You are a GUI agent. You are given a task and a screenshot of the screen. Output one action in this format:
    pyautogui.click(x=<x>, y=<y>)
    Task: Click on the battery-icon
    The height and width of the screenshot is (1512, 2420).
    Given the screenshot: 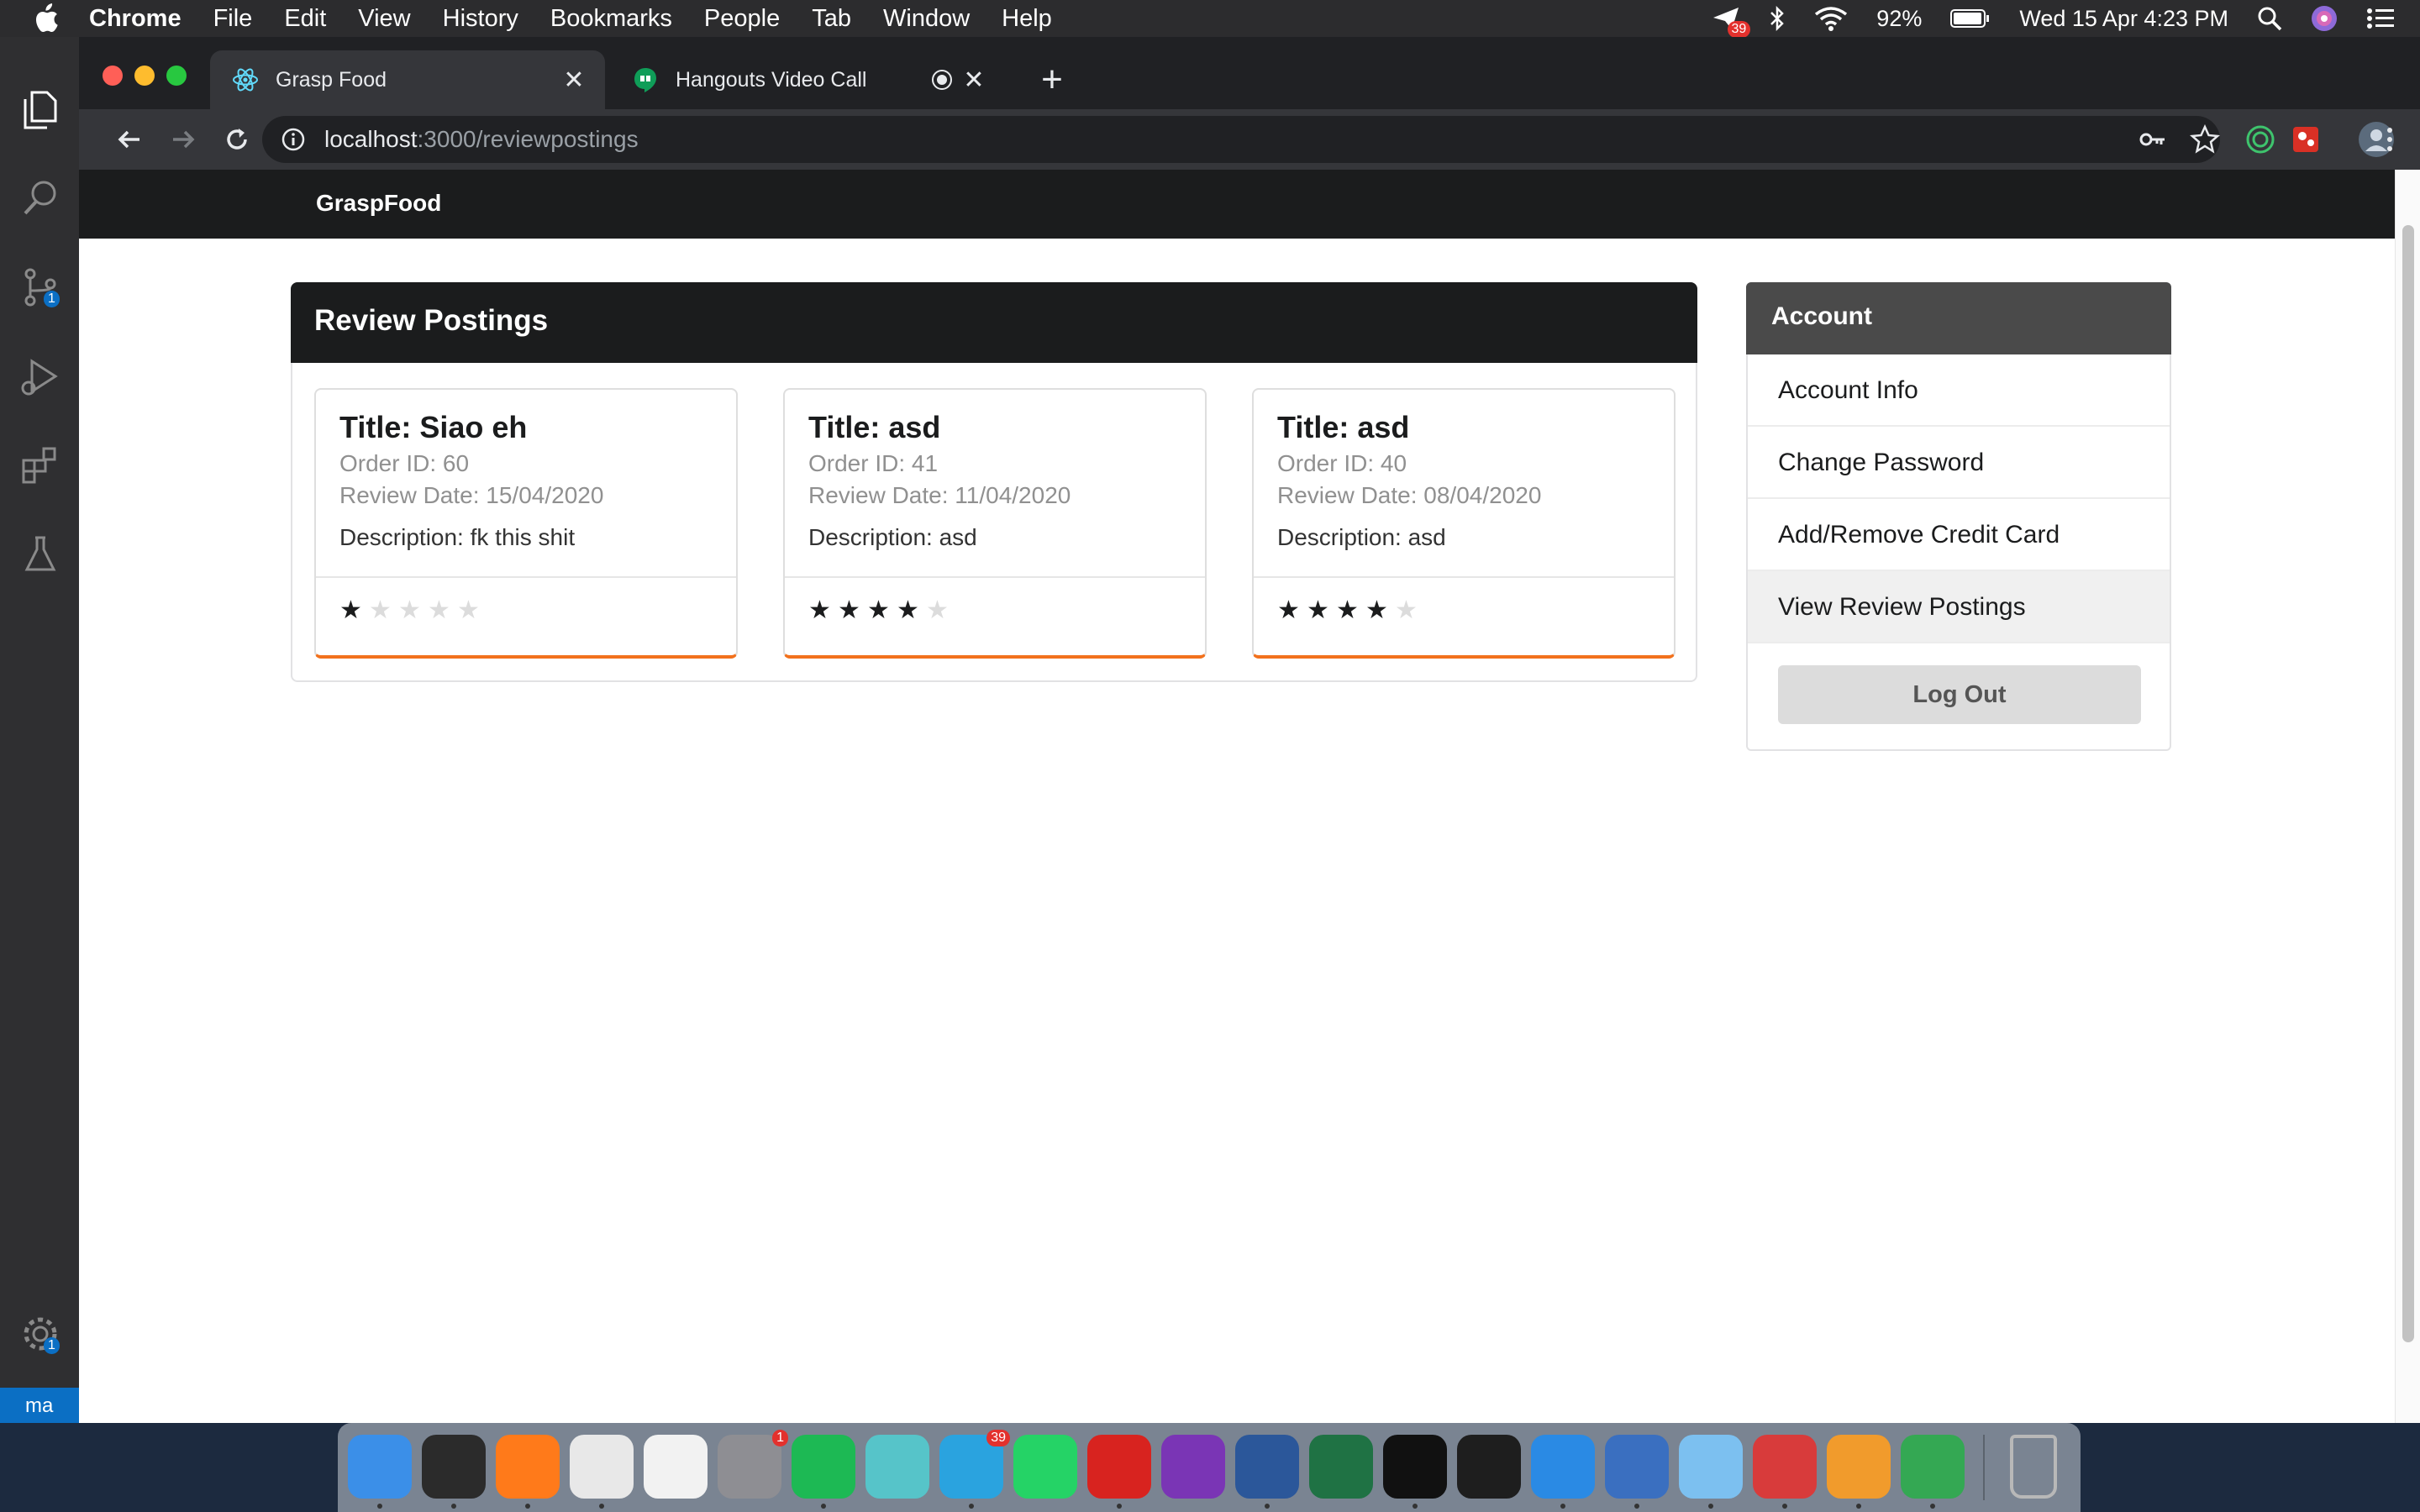 What is the action you would take?
    pyautogui.click(x=1971, y=18)
    